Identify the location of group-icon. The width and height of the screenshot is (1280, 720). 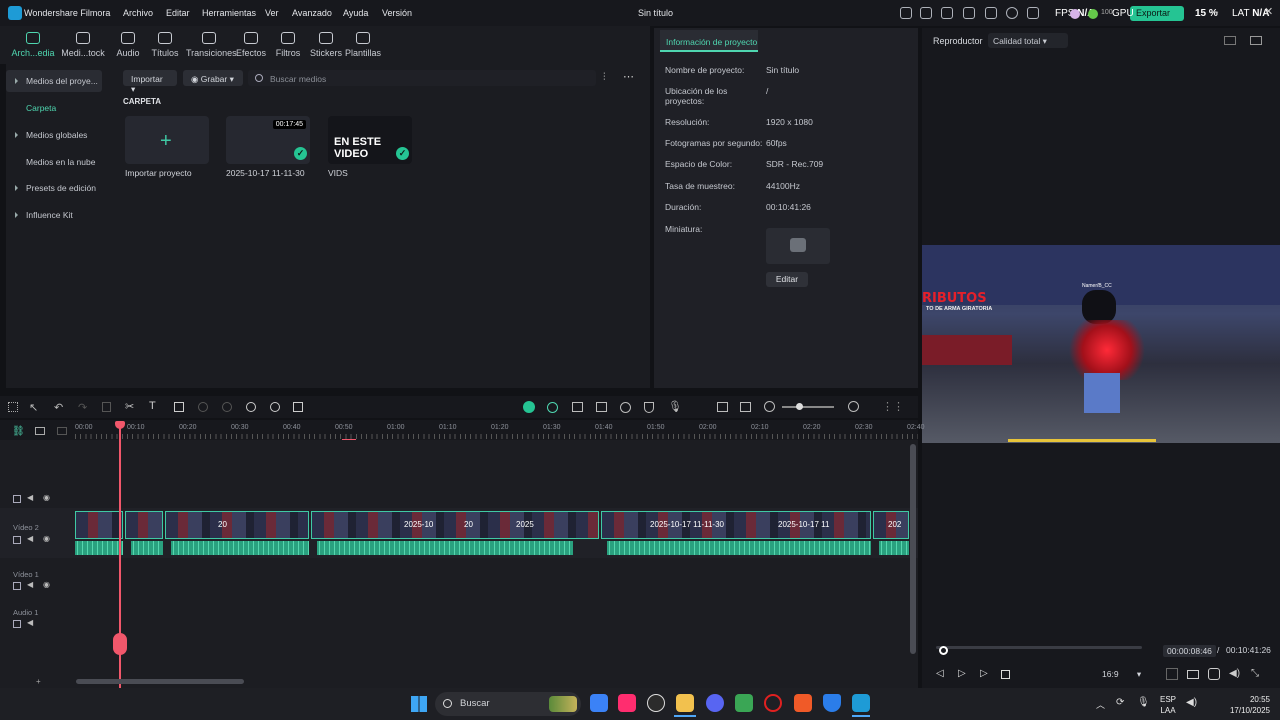
(298, 407).